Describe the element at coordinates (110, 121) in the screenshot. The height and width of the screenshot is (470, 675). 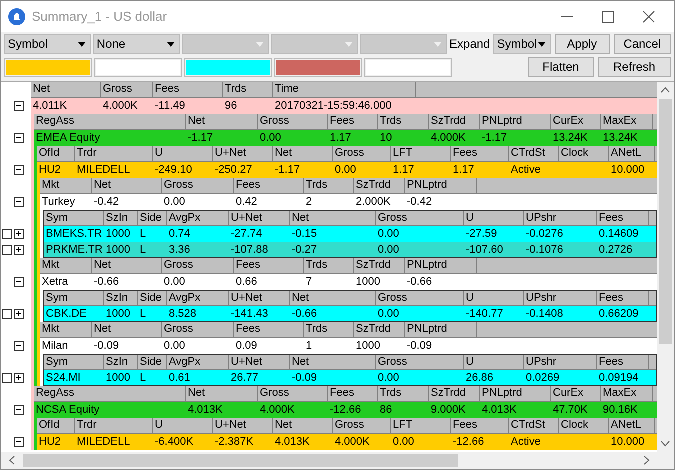
I see `column-header: RegAss` at that location.